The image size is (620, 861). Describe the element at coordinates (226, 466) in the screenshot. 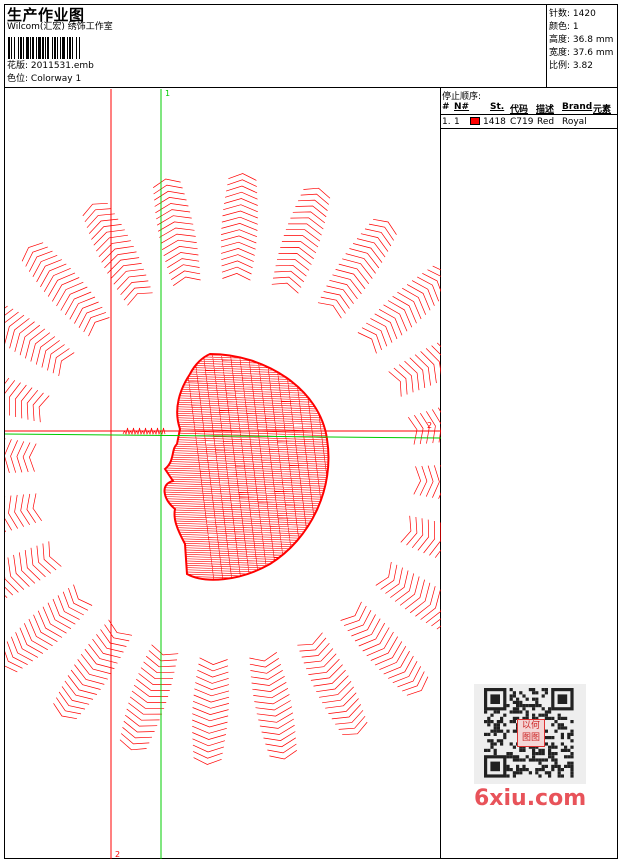

I see `face-profile` at that location.